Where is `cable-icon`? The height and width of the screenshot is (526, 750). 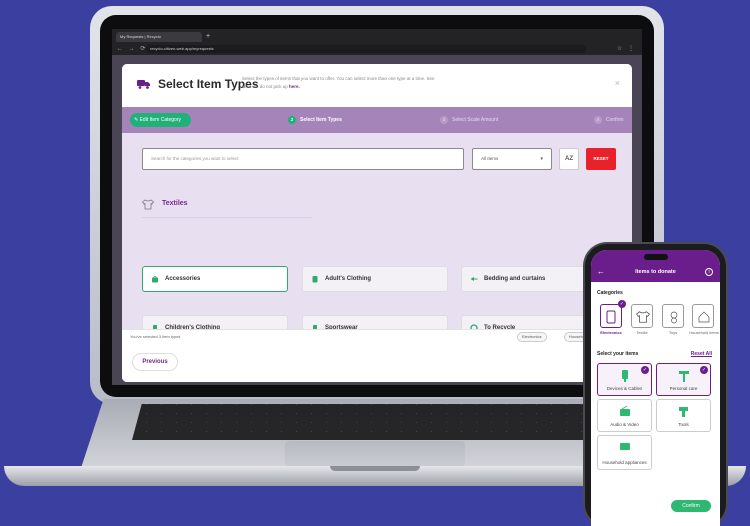 cable-icon is located at coordinates (625, 376).